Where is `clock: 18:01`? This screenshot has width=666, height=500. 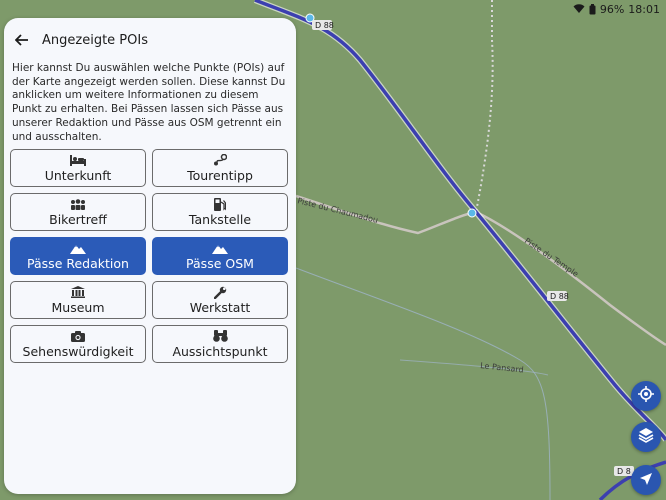 clock: 18:01 is located at coordinates (644, 9).